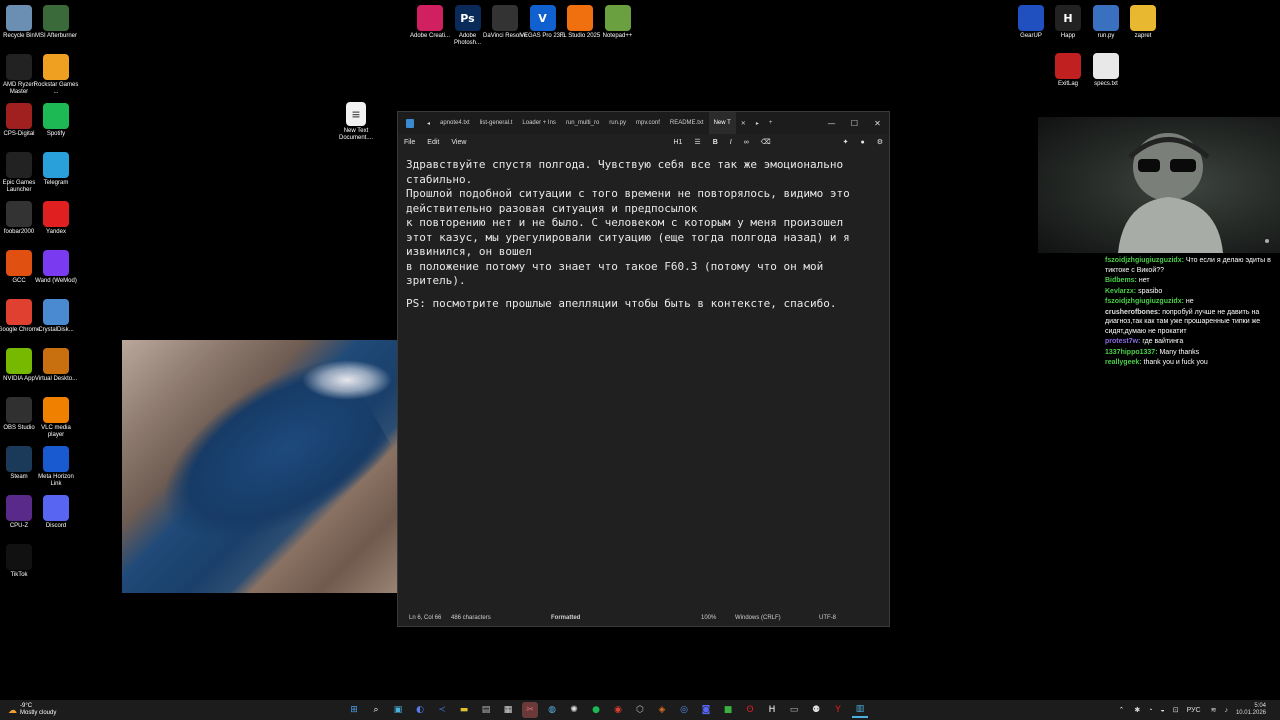 Image resolution: width=1280 pixels, height=720 pixels. Describe the element at coordinates (56, 116) in the screenshot. I see `spotify-icon` at that location.